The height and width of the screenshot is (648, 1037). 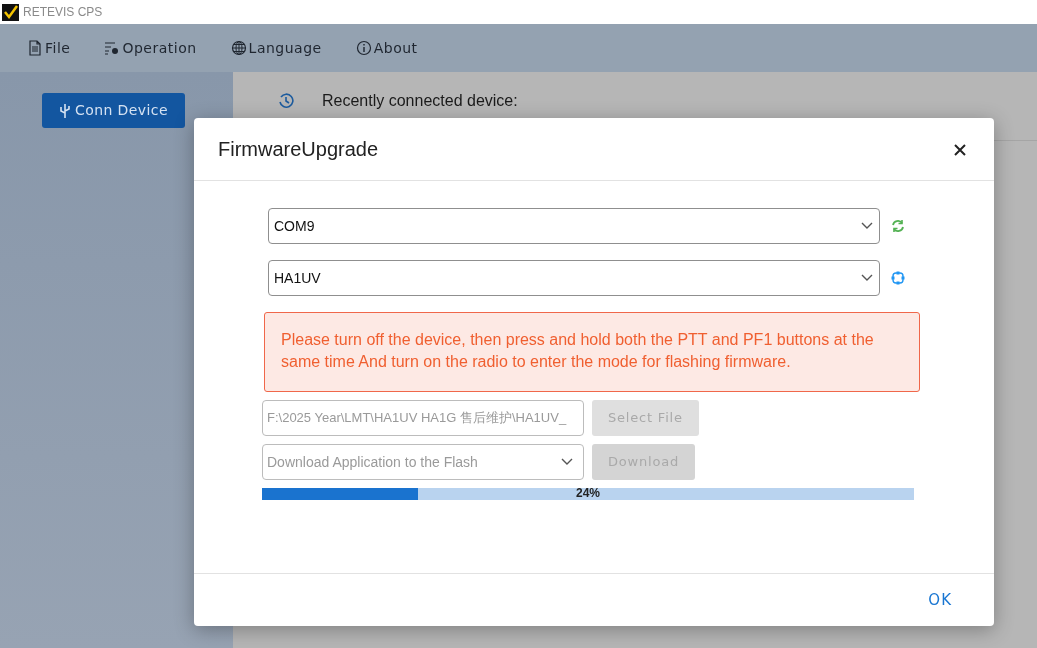 What do you see at coordinates (65, 110) in the screenshot?
I see `usb-icon` at bounding box center [65, 110].